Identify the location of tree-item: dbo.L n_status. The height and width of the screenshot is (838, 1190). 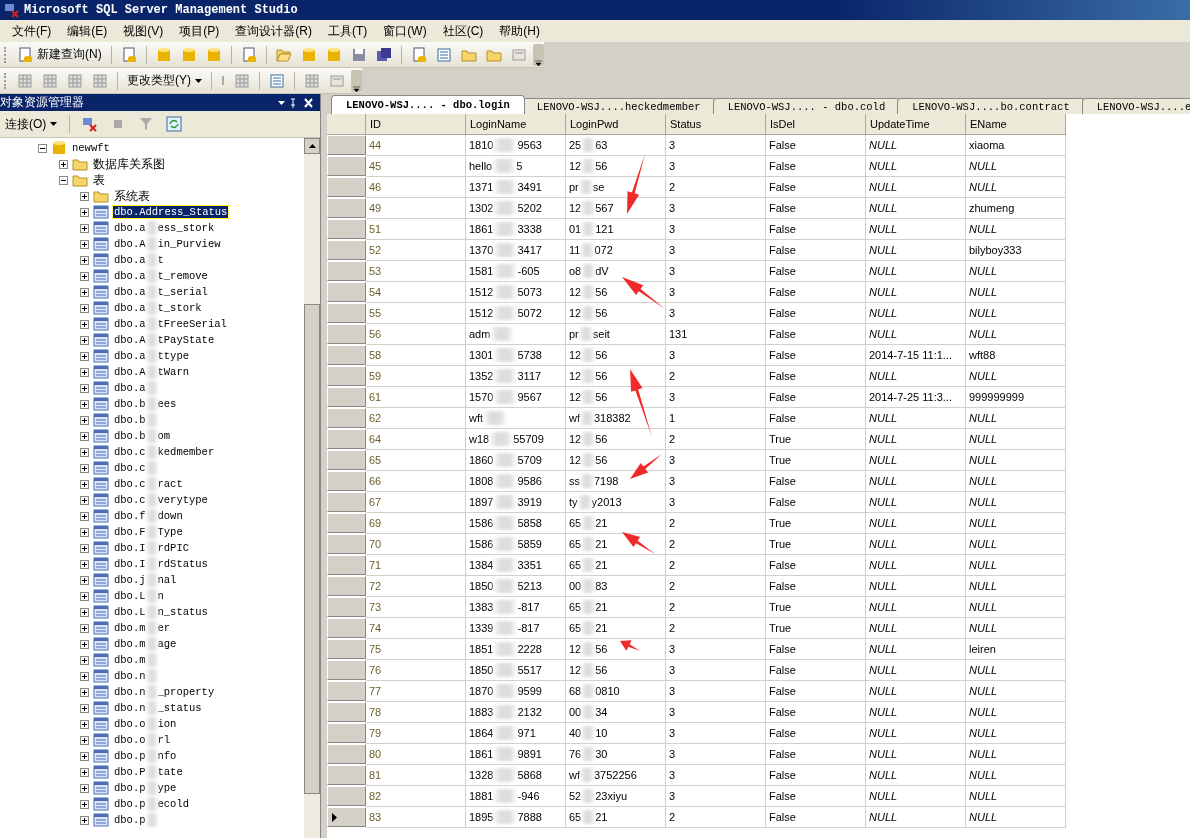
(161, 612).